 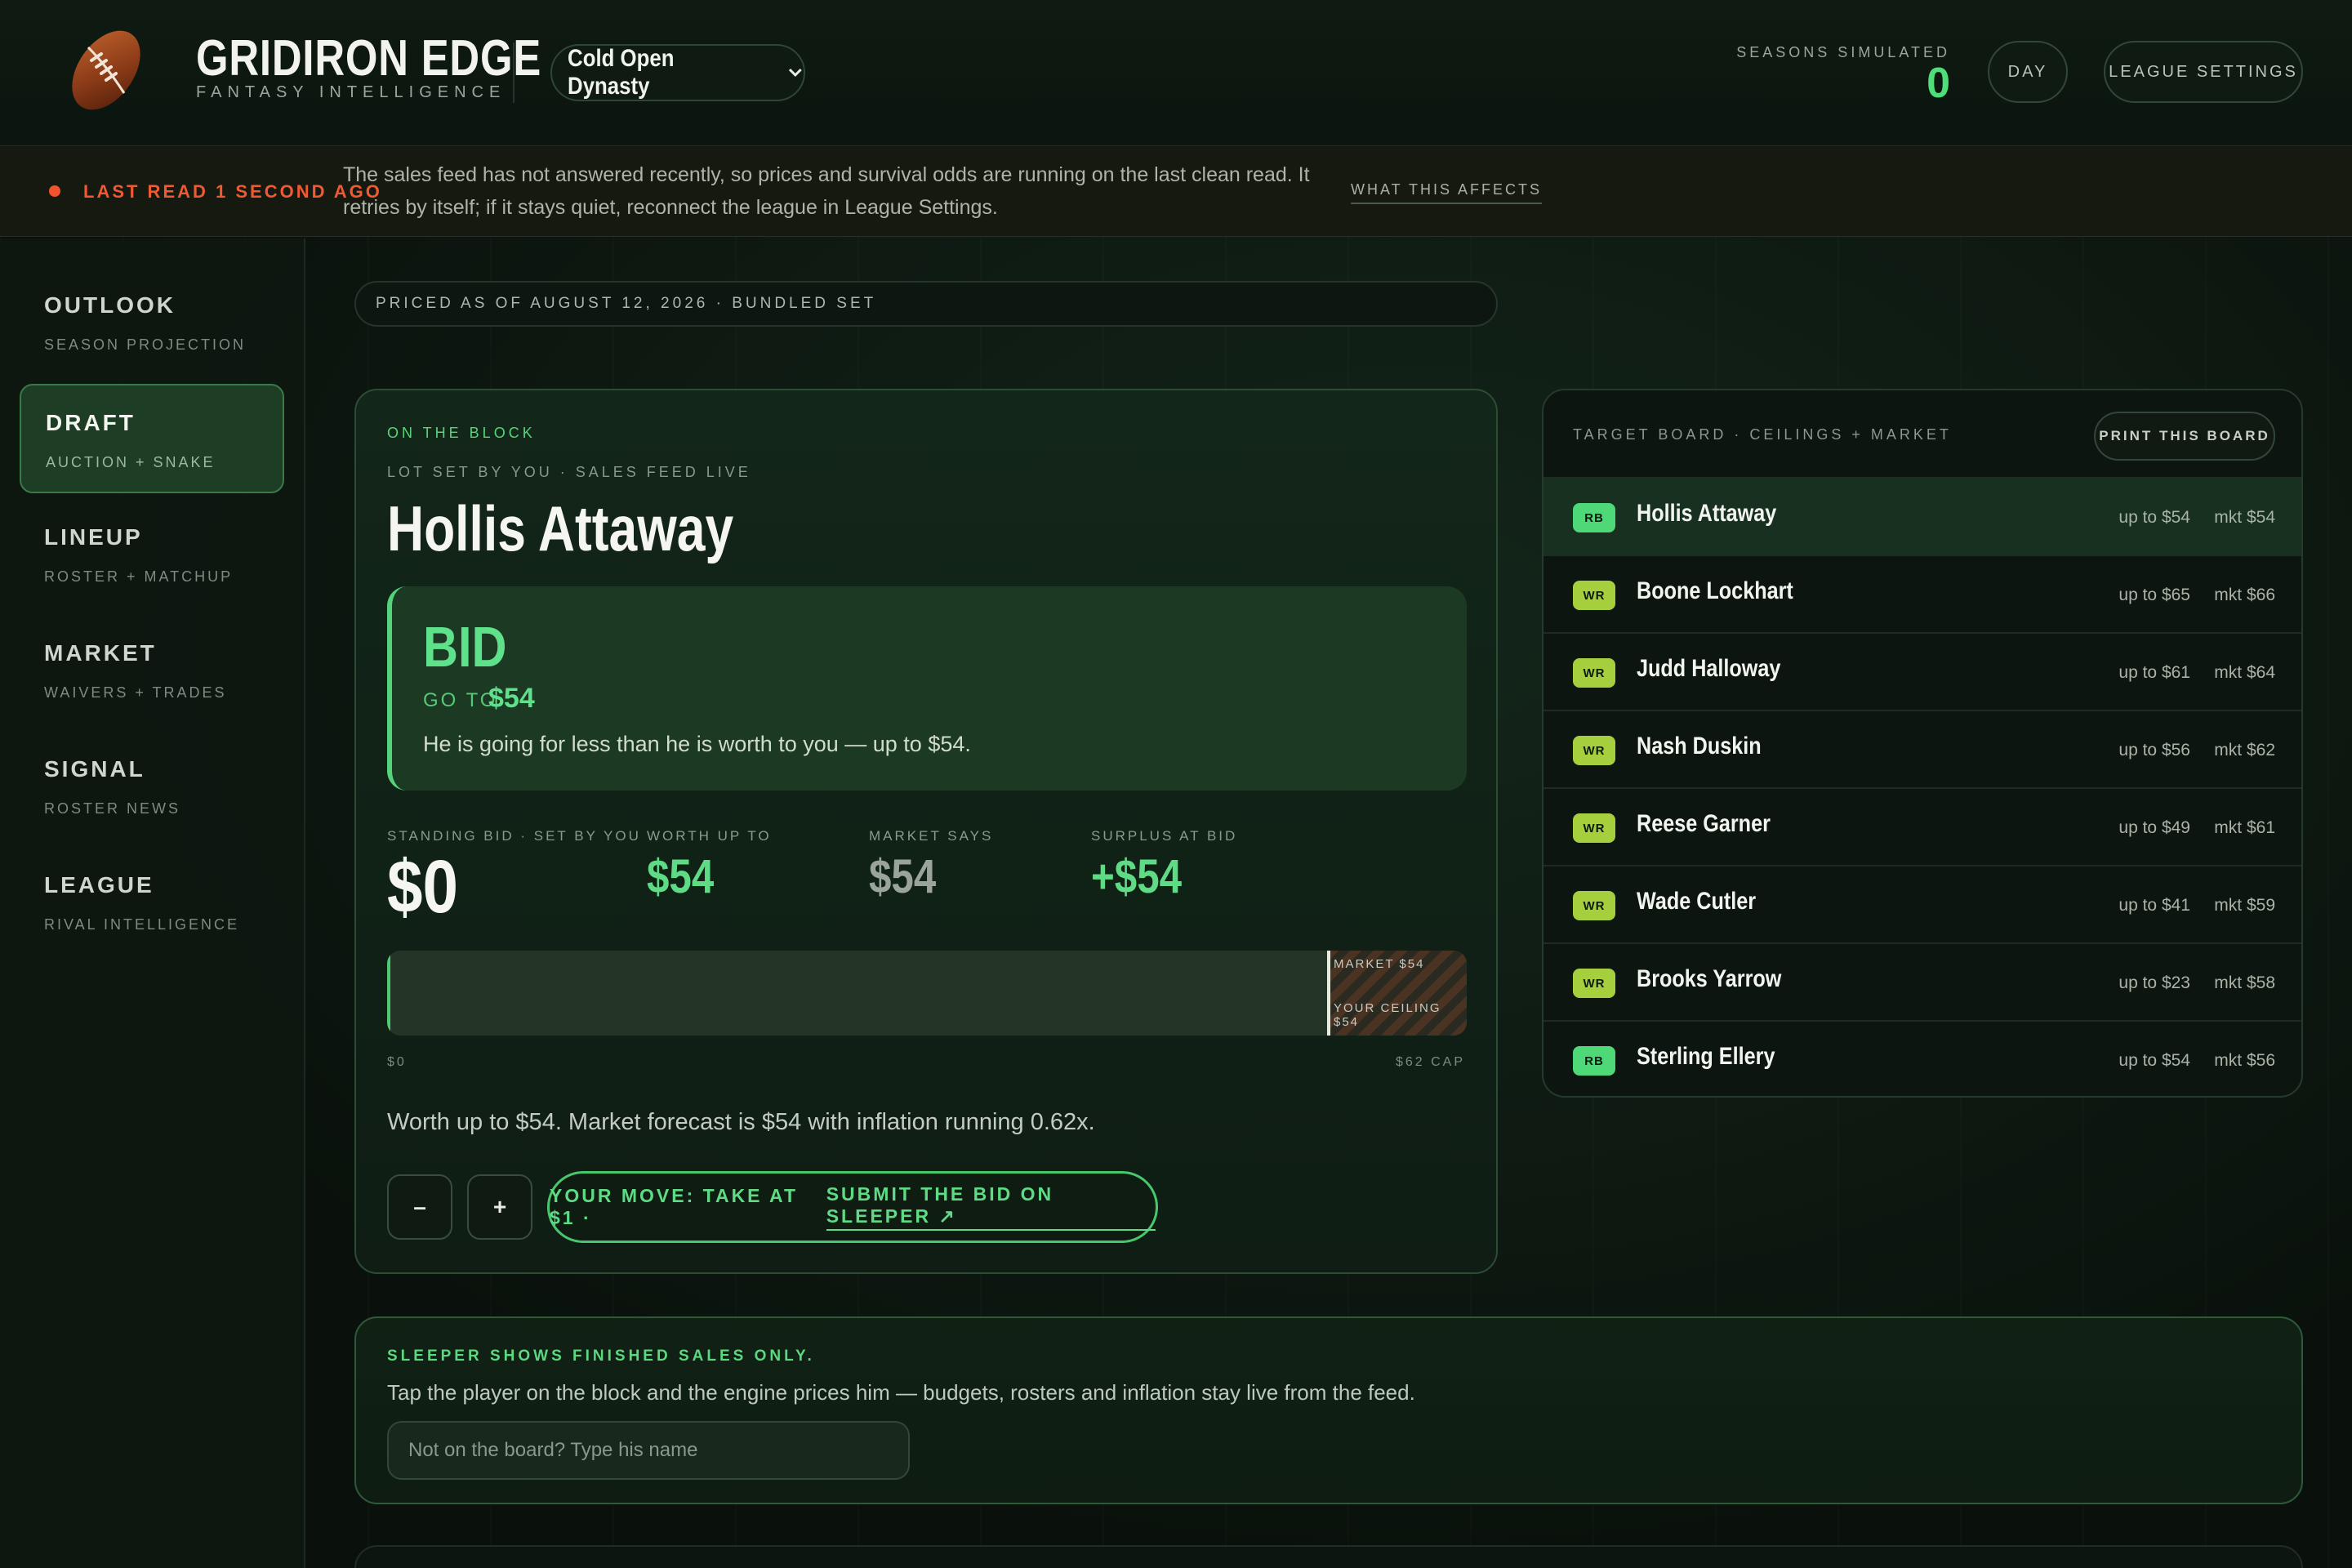 I want to click on board-market: mkt $59, so click(x=2244, y=905).